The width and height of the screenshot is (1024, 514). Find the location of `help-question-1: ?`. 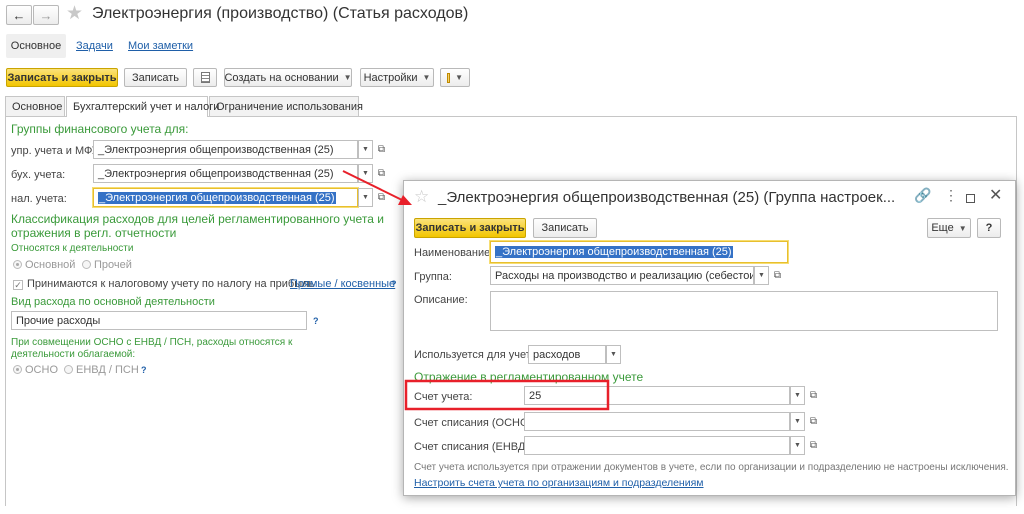

help-question-1: ? is located at coordinates (394, 284).